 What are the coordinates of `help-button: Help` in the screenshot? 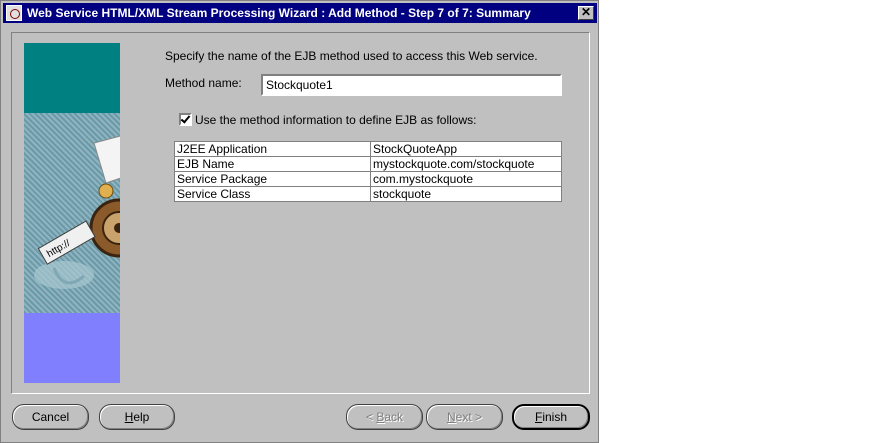 It's located at (137, 417).